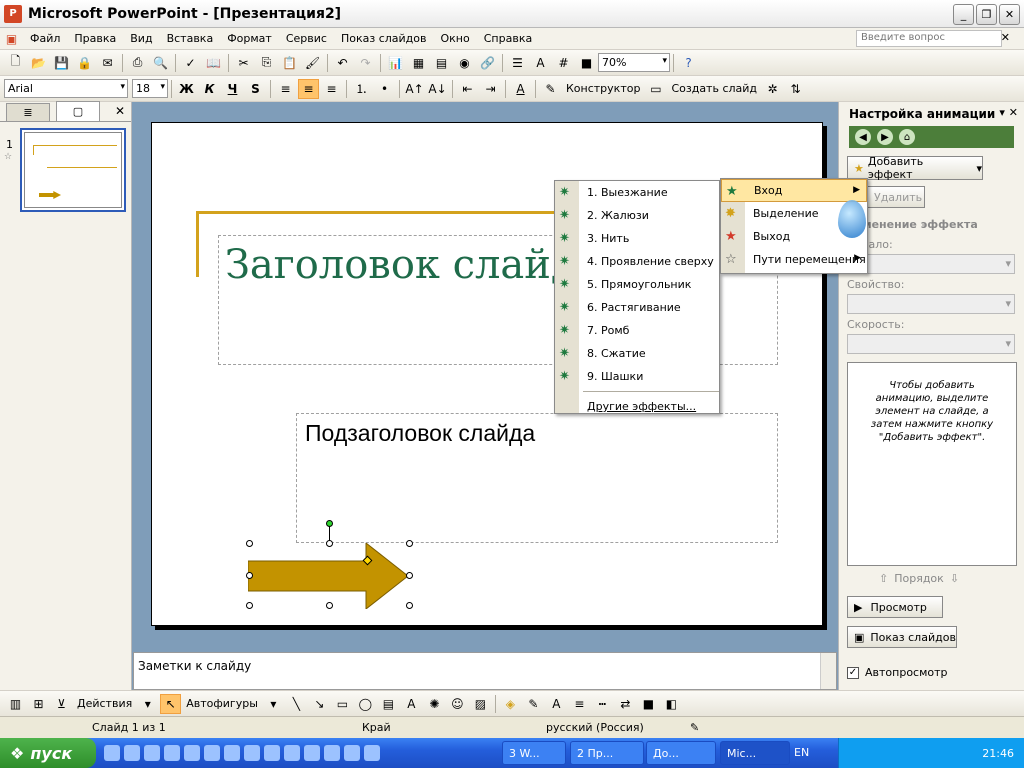 This screenshot has width=1024, height=768. What do you see at coordinates (485, 671) in the screenshot?
I see `notes-pane: Заметки к слайду` at bounding box center [485, 671].